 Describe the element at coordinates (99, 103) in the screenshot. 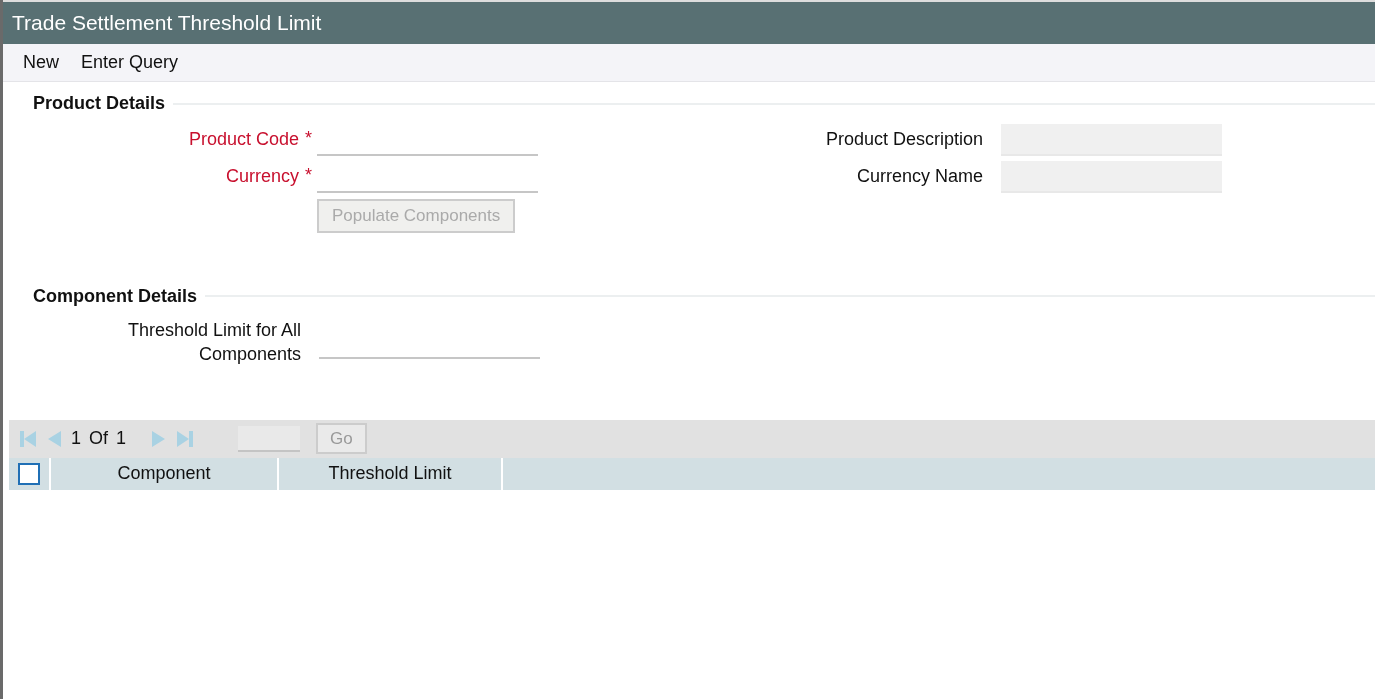

I see `section-title: Product Details` at that location.